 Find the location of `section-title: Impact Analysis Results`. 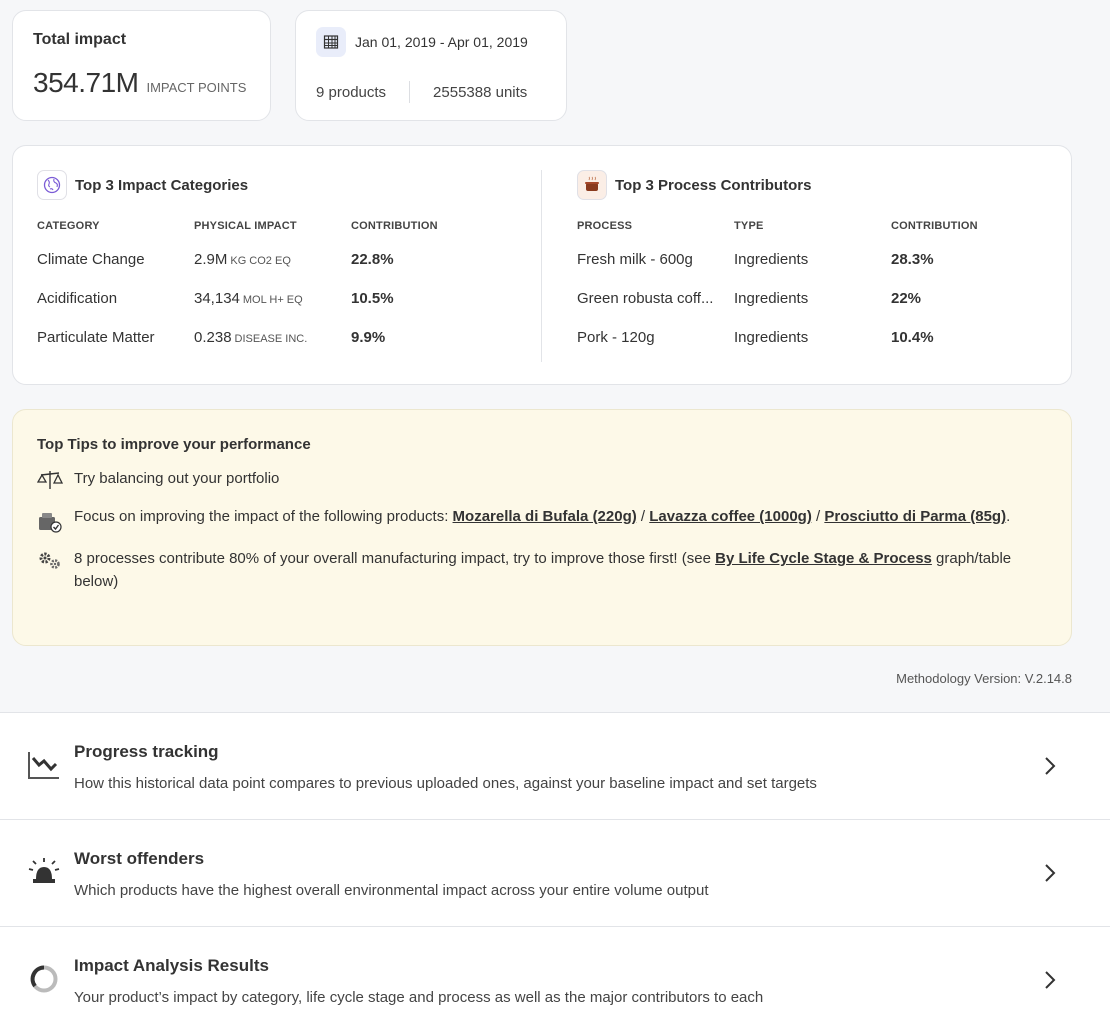

section-title: Impact Analysis Results is located at coordinates (171, 965).